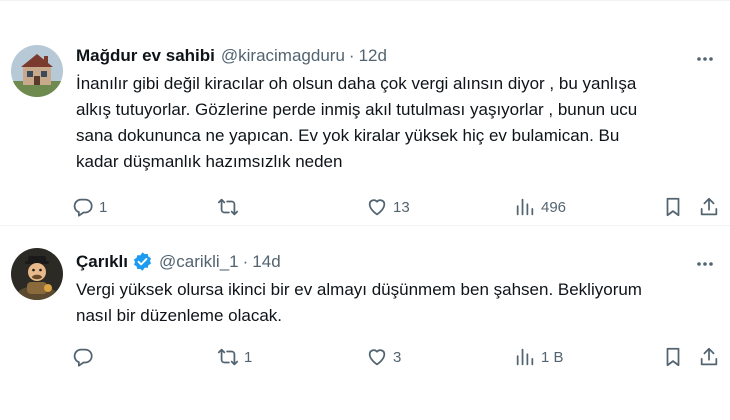  What do you see at coordinates (401, 207) in the screenshot?
I see `like-count: 13` at bounding box center [401, 207].